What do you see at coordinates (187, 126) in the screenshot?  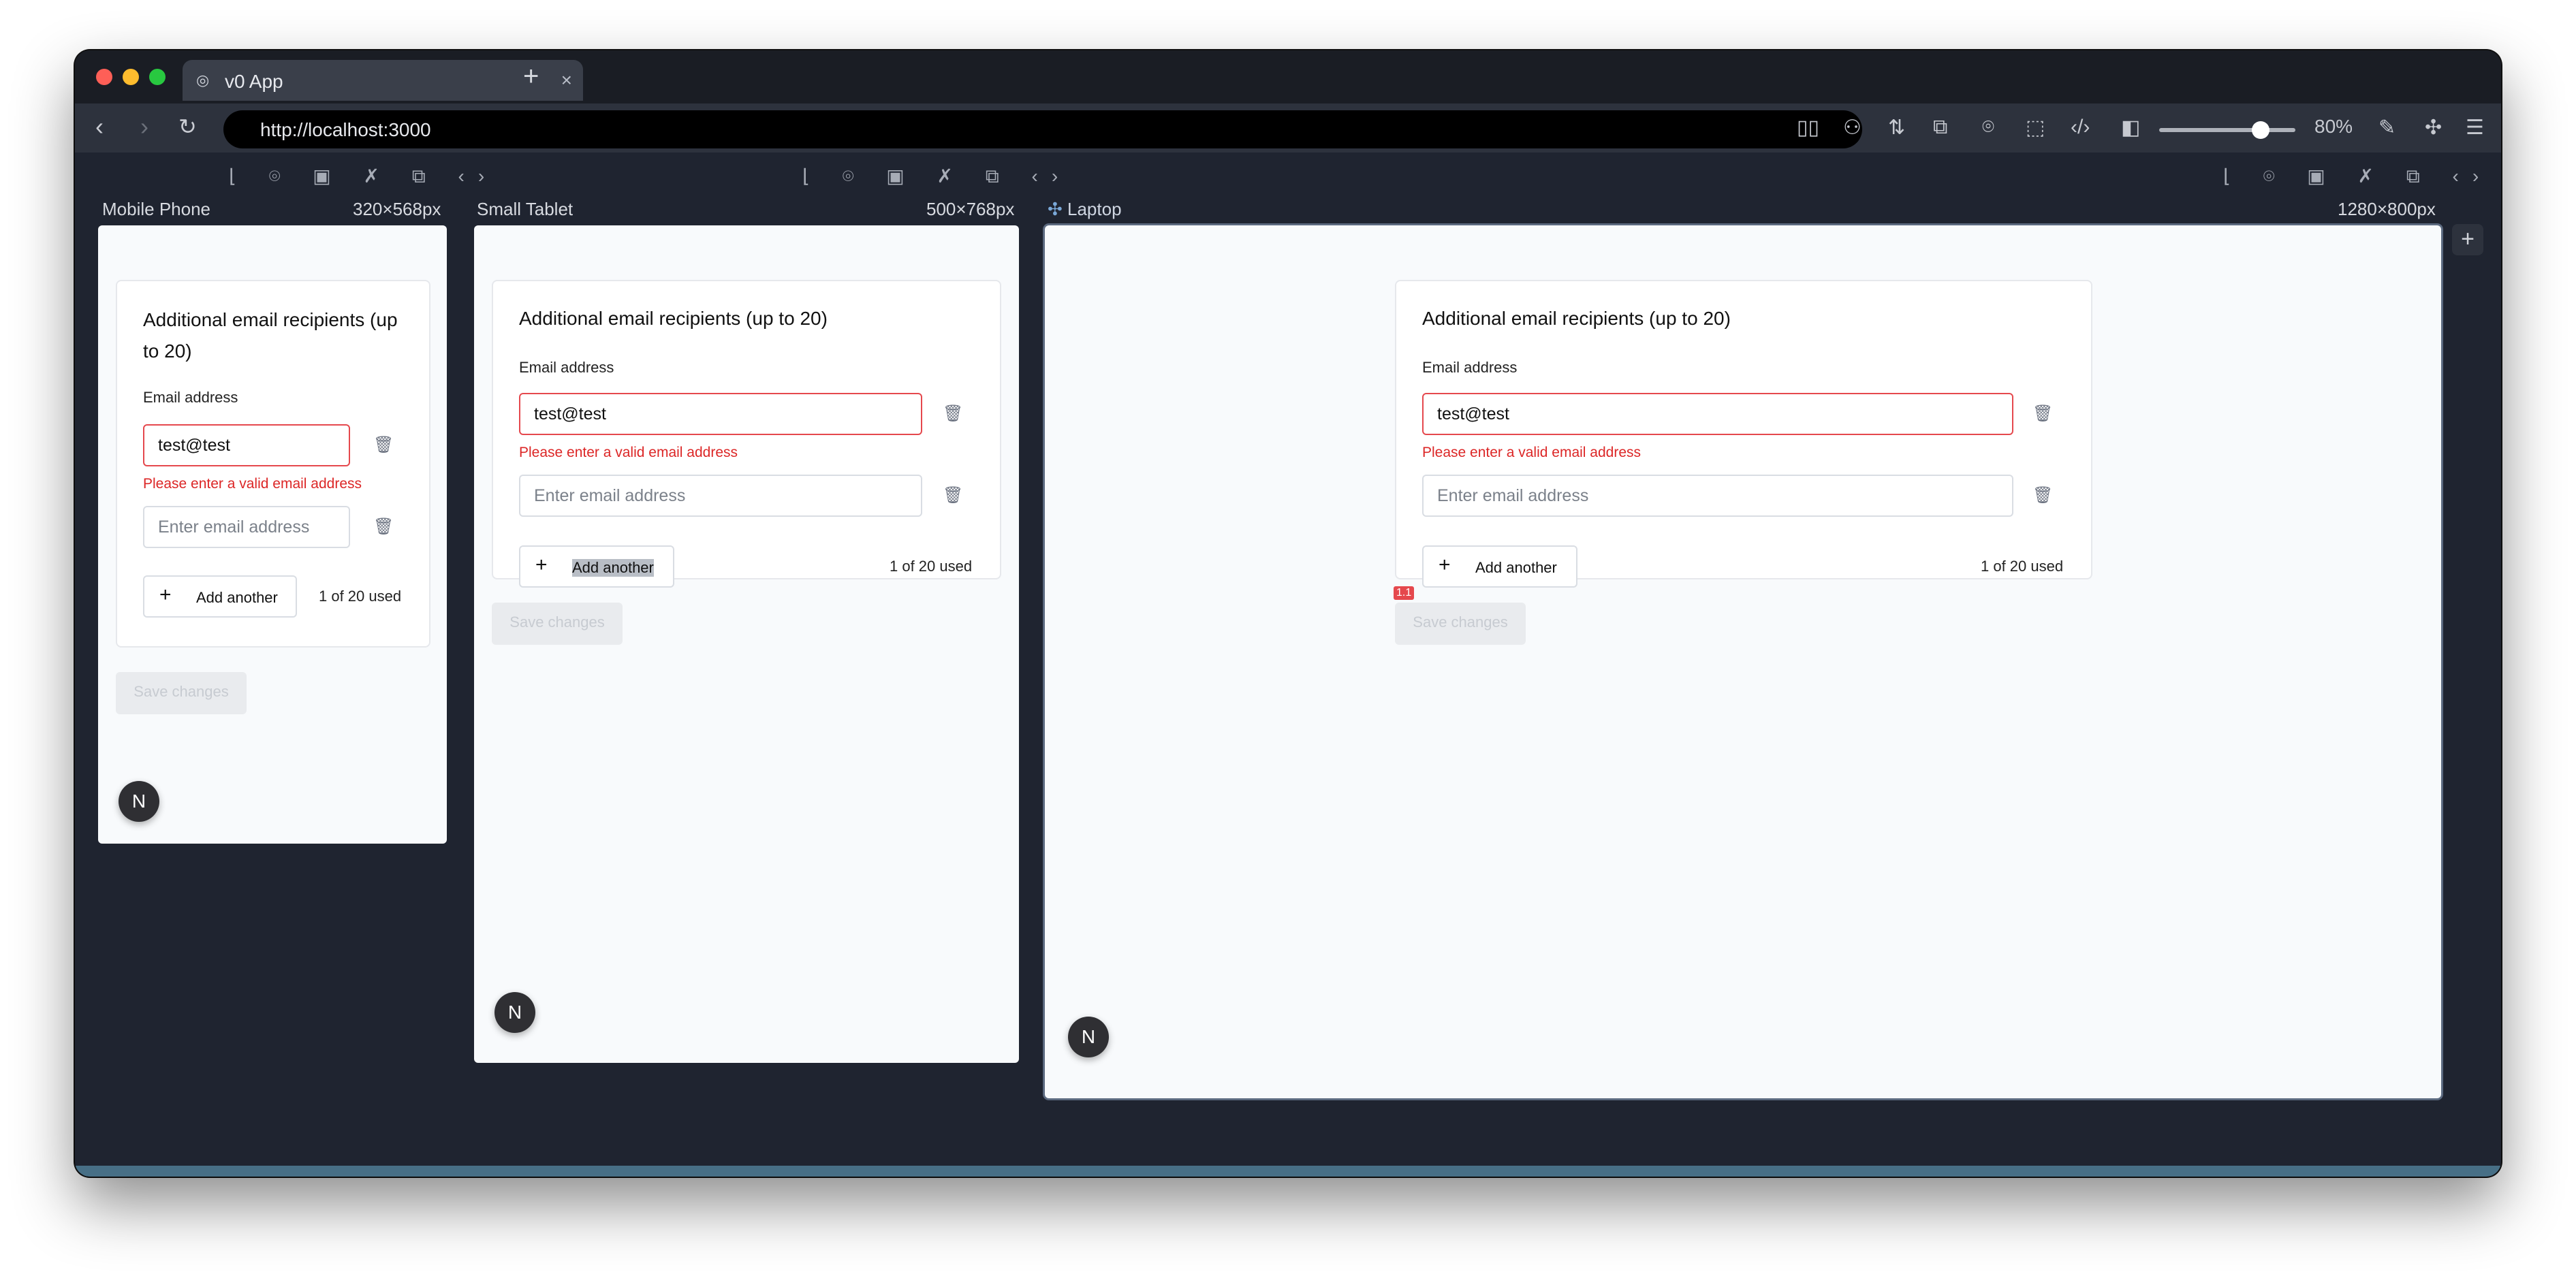 I see `reload-icon: ↻` at bounding box center [187, 126].